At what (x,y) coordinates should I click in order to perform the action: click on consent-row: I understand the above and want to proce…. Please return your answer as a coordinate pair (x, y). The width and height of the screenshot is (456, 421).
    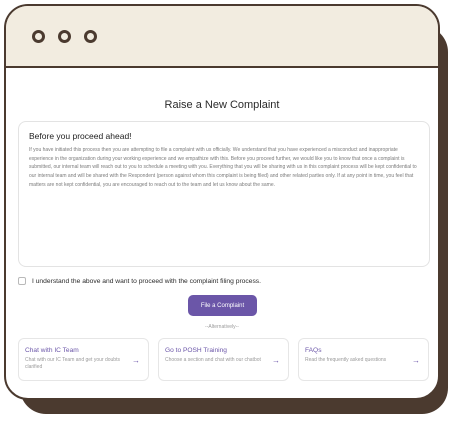
    Looking at the image, I should click on (139, 281).